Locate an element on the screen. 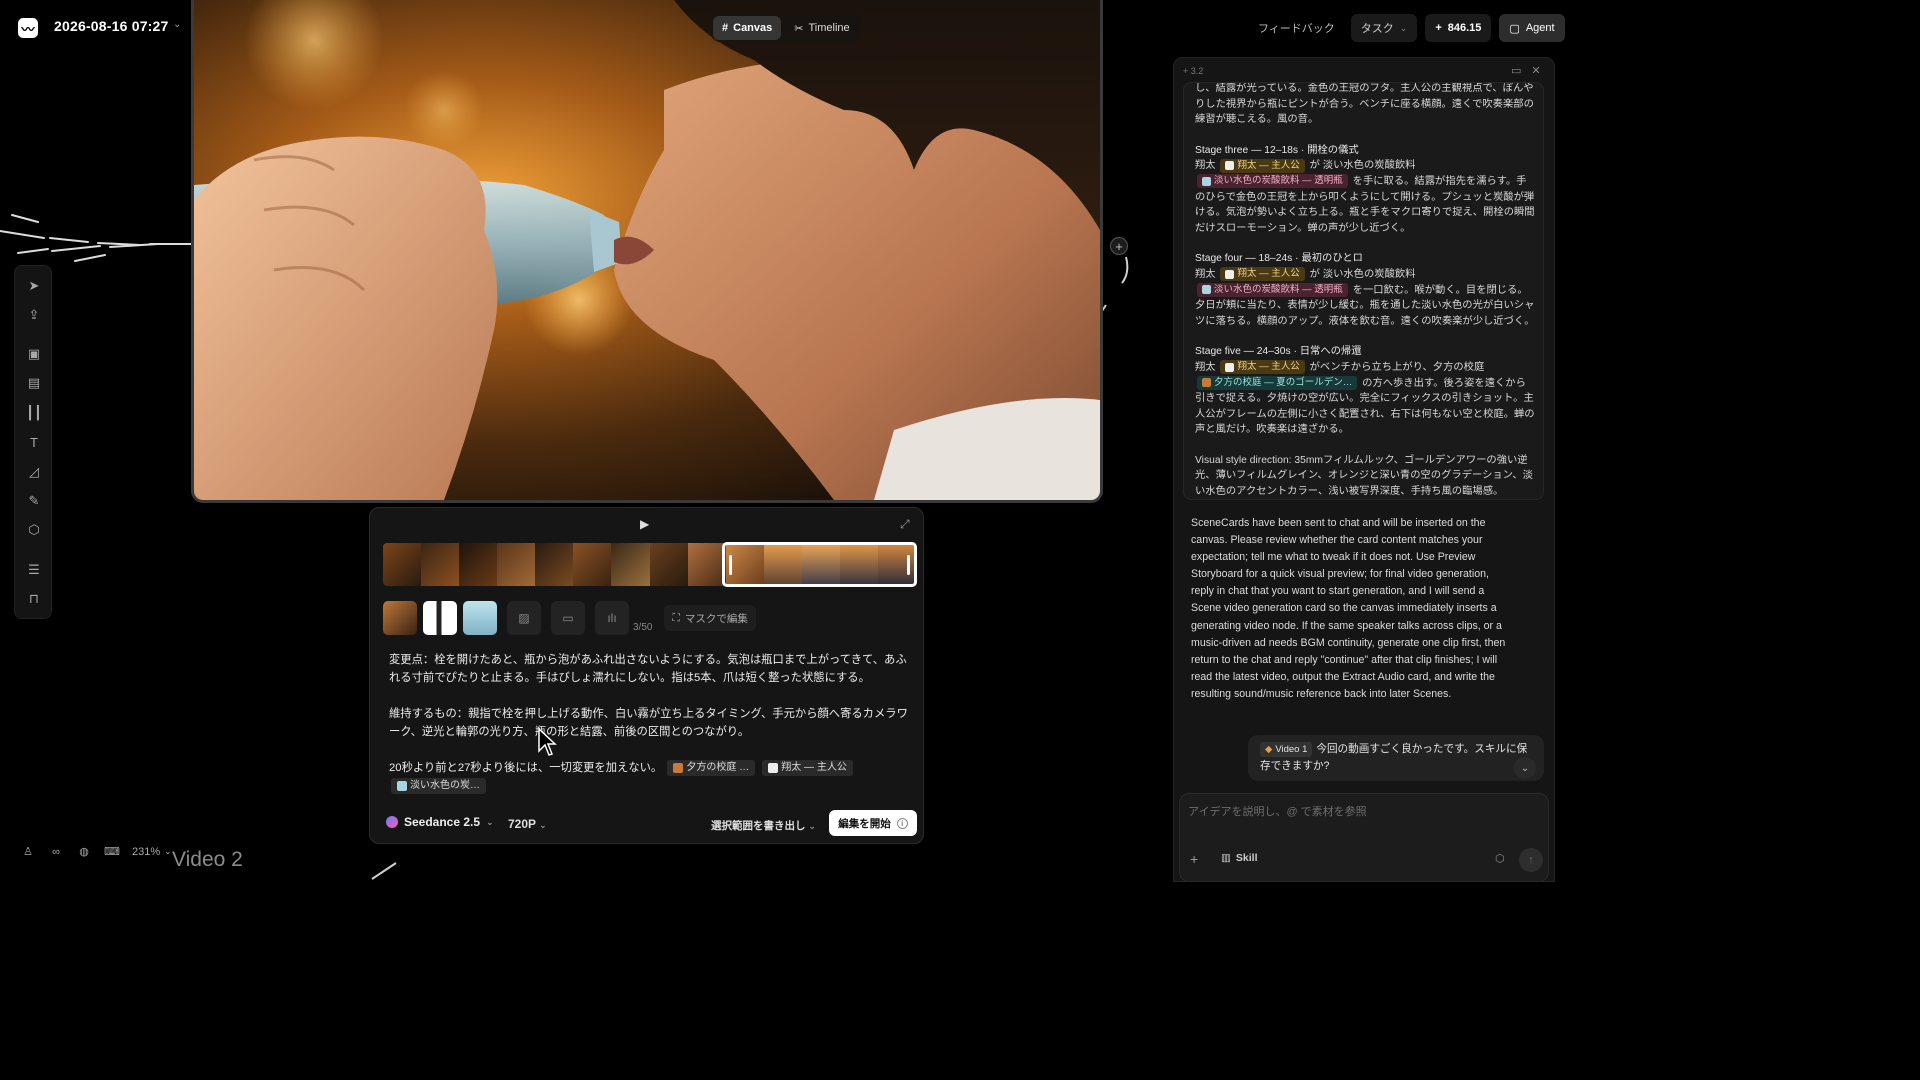 The height and width of the screenshot is (1080, 1920). add-audio-icon: ılı is located at coordinates (612, 618).